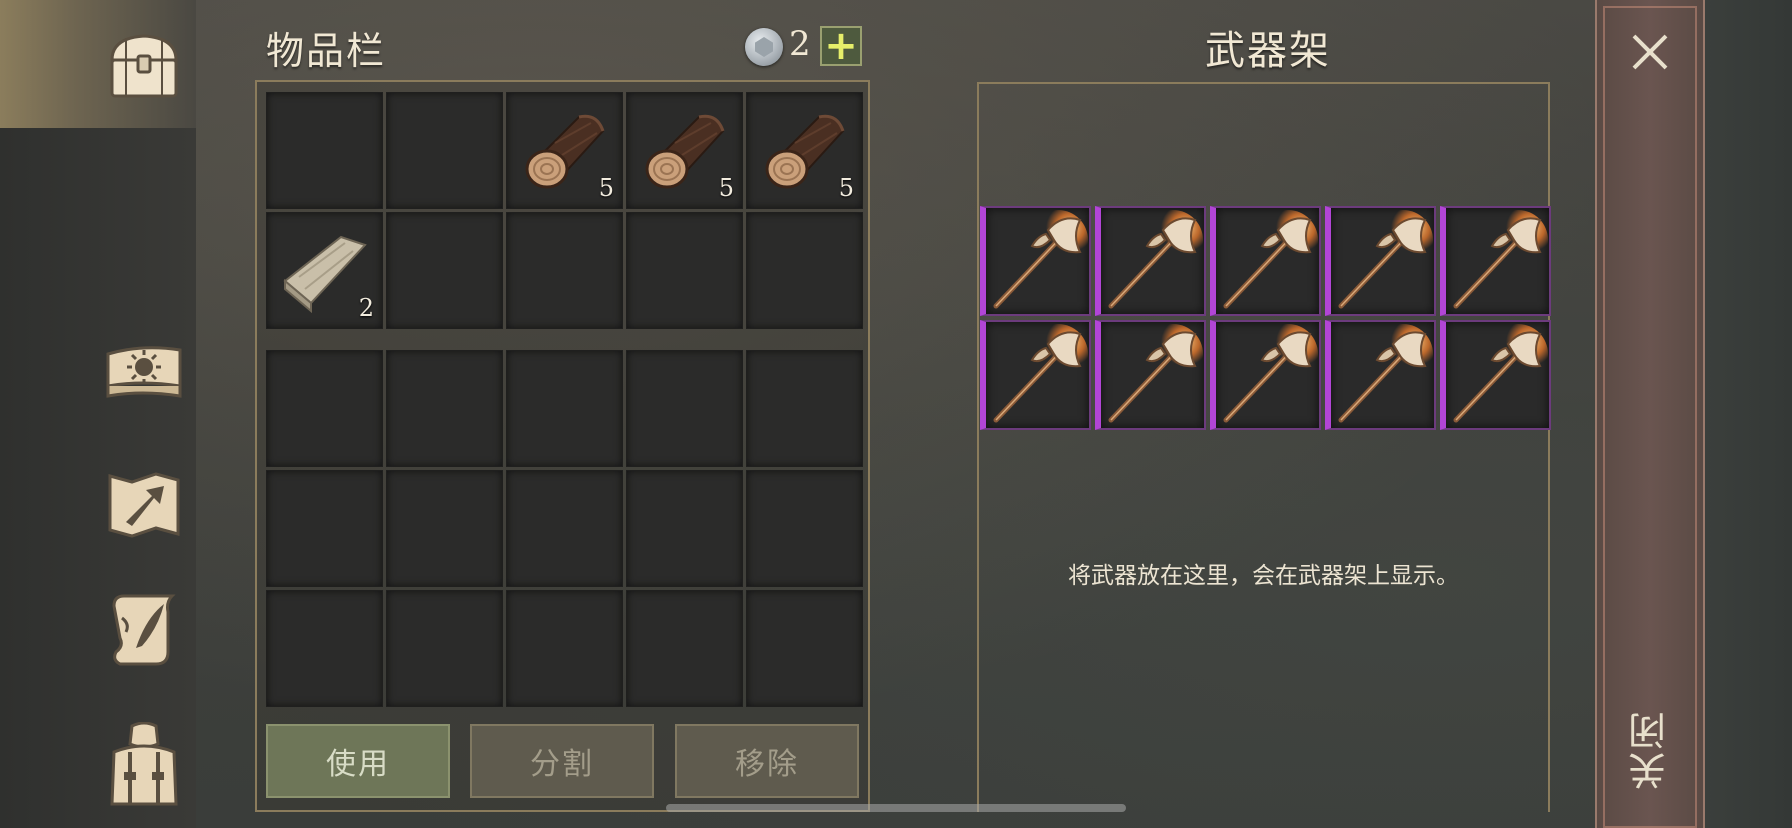  I want to click on split-button: 分割, so click(562, 761).